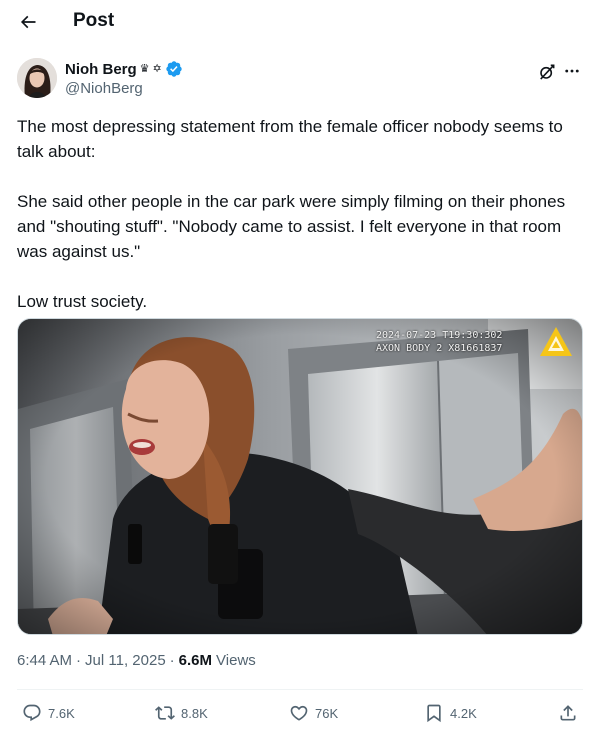  I want to click on divider, so click(300, 689).